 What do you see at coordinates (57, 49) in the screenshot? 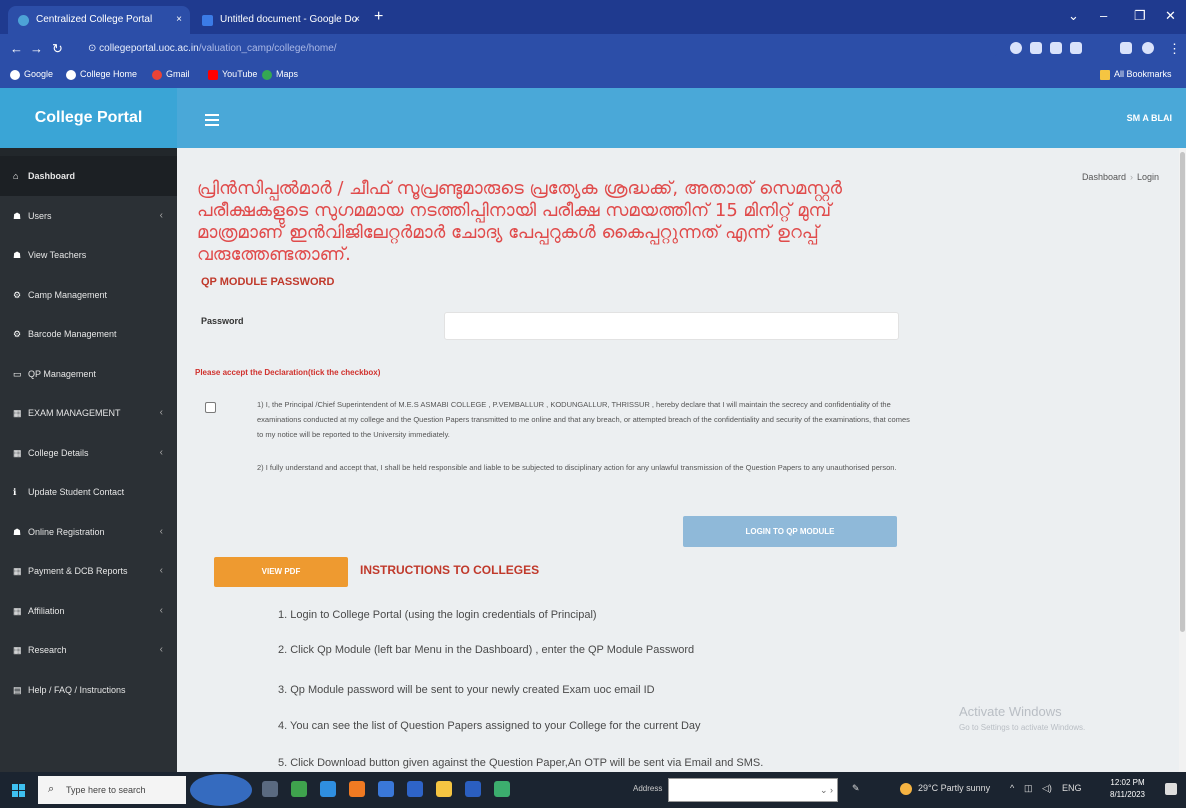
I see `reload-icon: ↻` at bounding box center [57, 49].